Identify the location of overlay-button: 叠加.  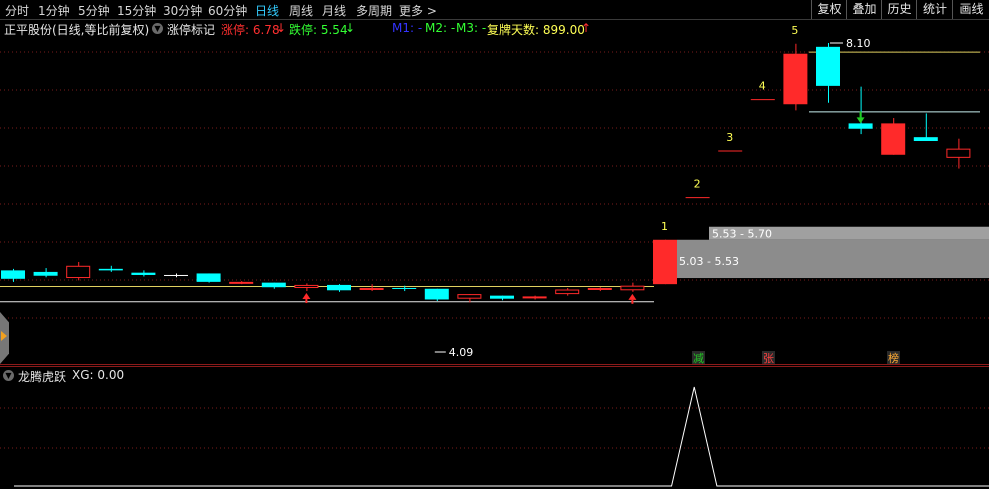
(864, 9).